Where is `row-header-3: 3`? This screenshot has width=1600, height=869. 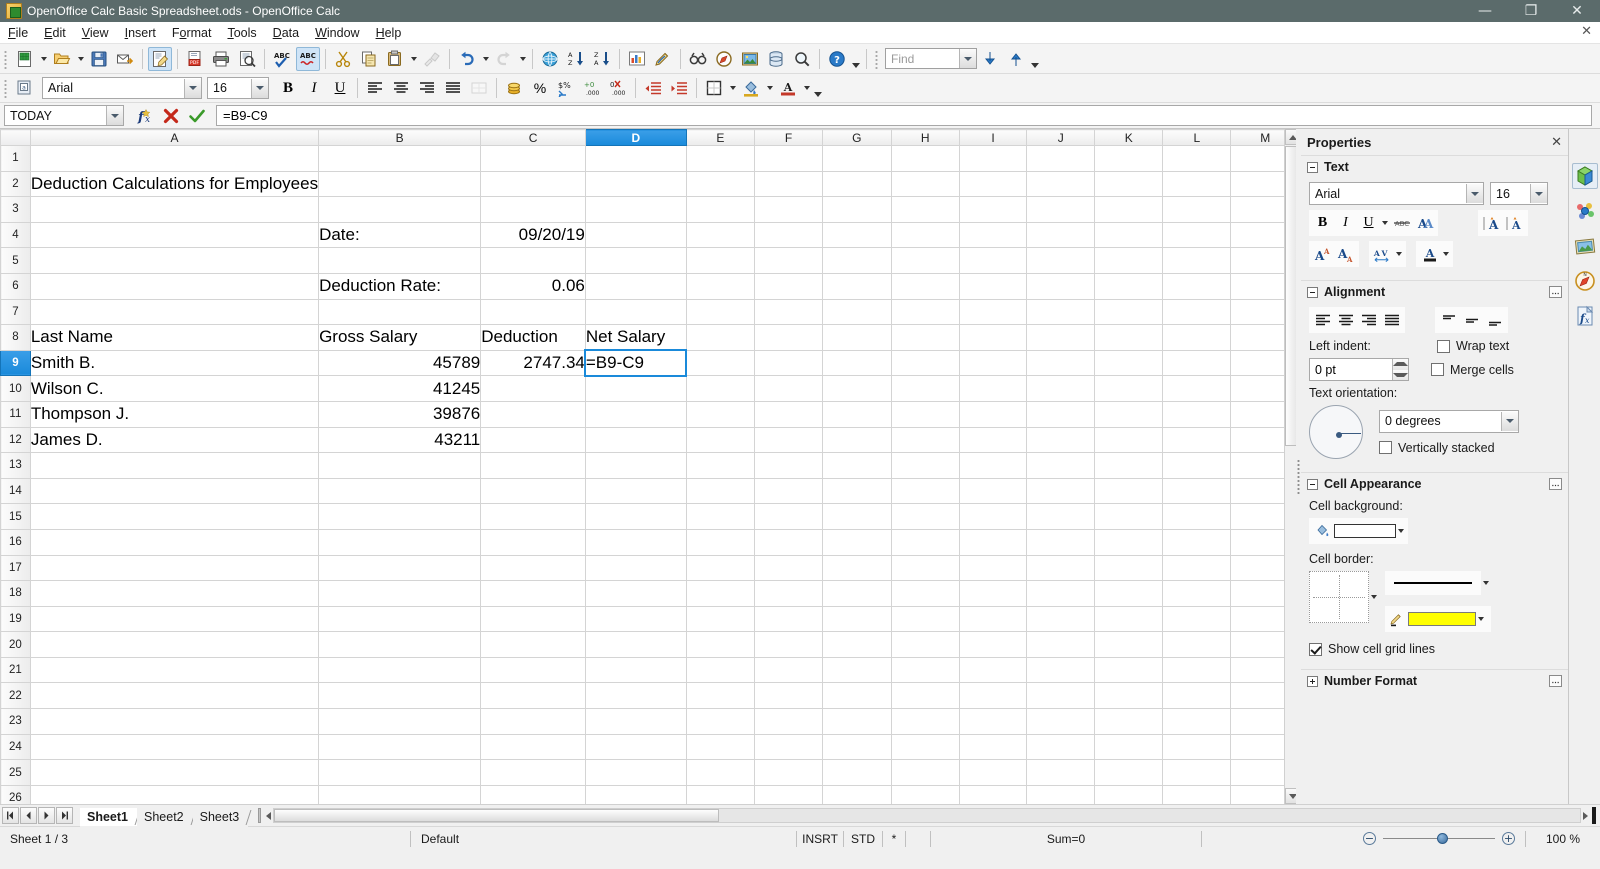
row-header-3: 3 is located at coordinates (15, 209).